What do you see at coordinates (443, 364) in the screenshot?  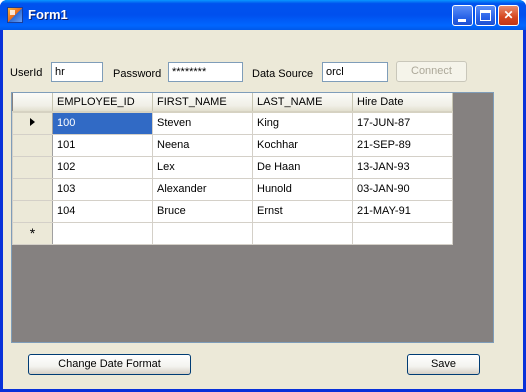 I see `save-button: Save` at bounding box center [443, 364].